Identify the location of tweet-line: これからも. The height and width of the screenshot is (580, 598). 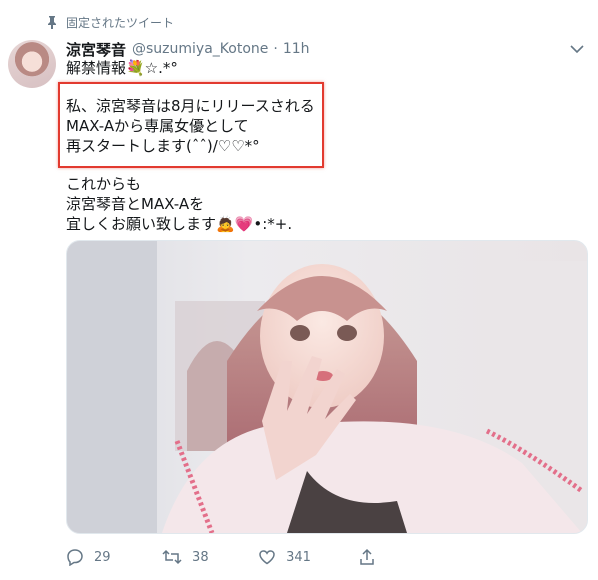
(104, 184).